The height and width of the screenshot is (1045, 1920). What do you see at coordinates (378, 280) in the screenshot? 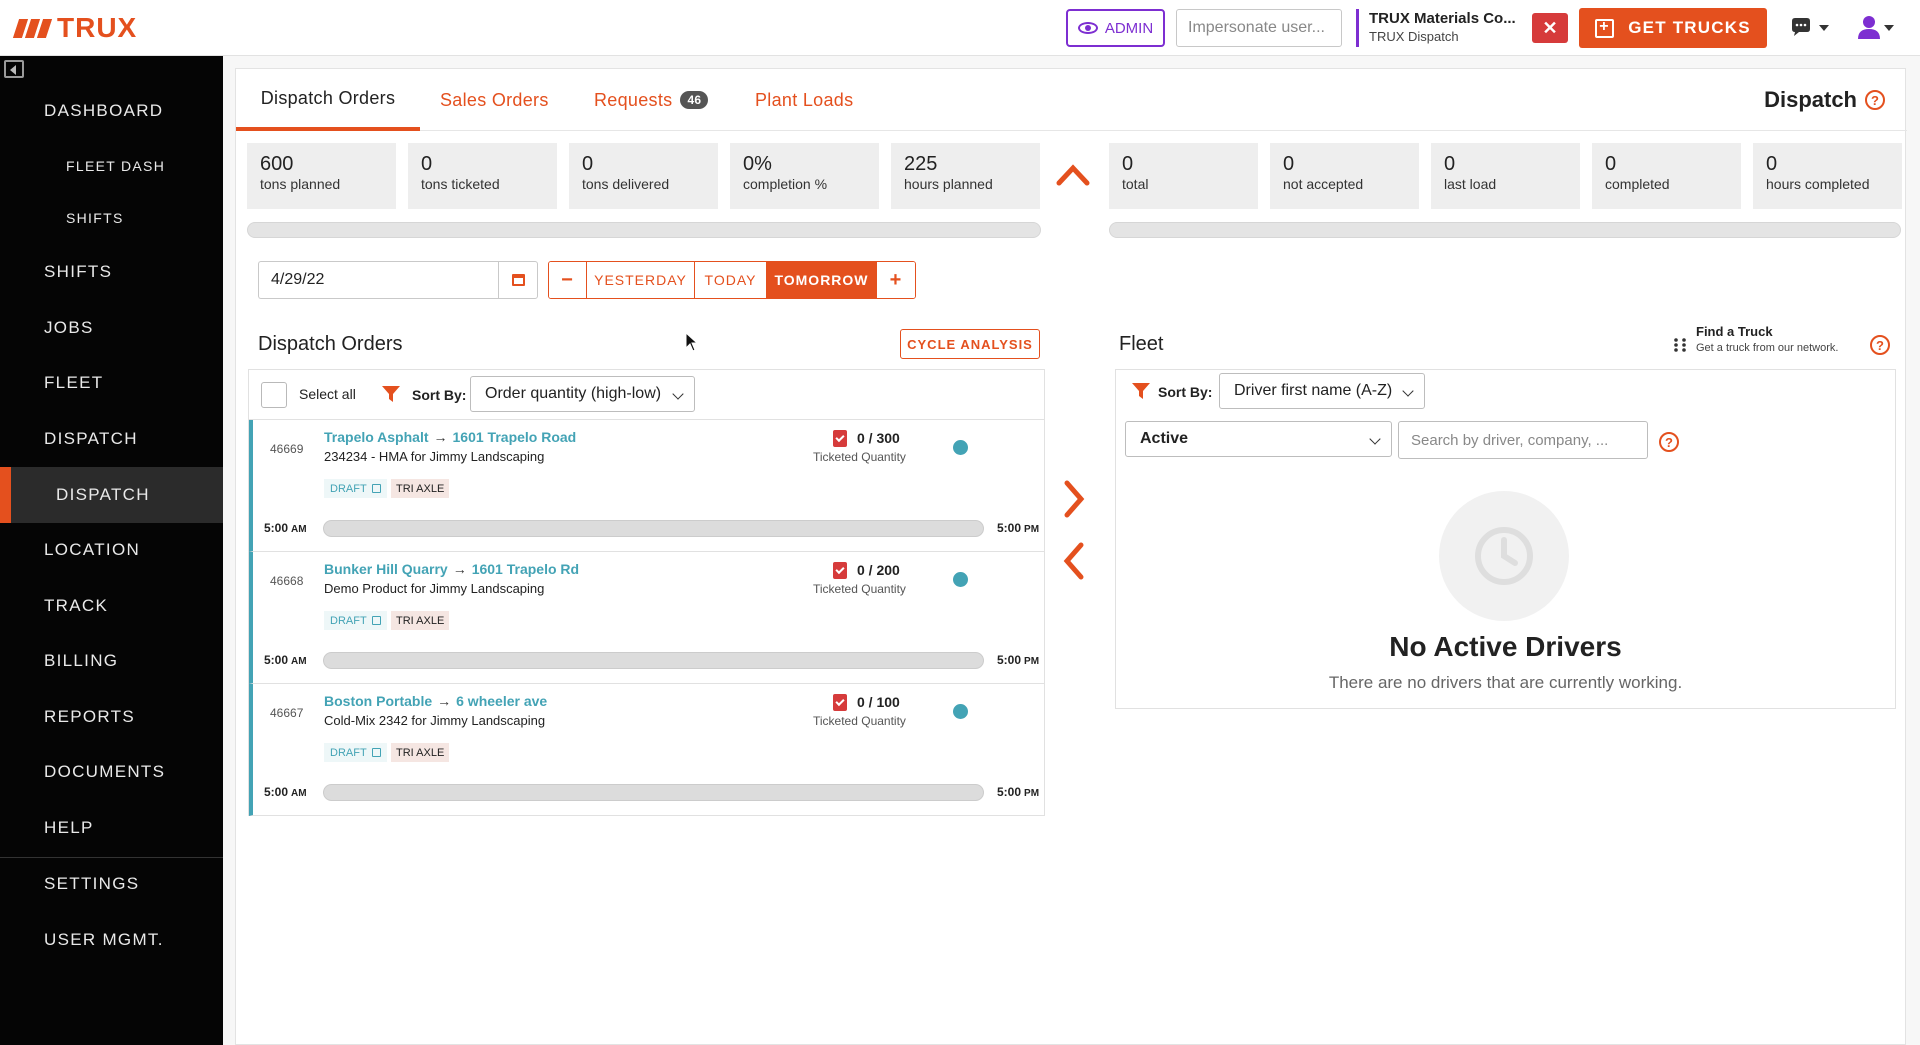
I see `date-input` at bounding box center [378, 280].